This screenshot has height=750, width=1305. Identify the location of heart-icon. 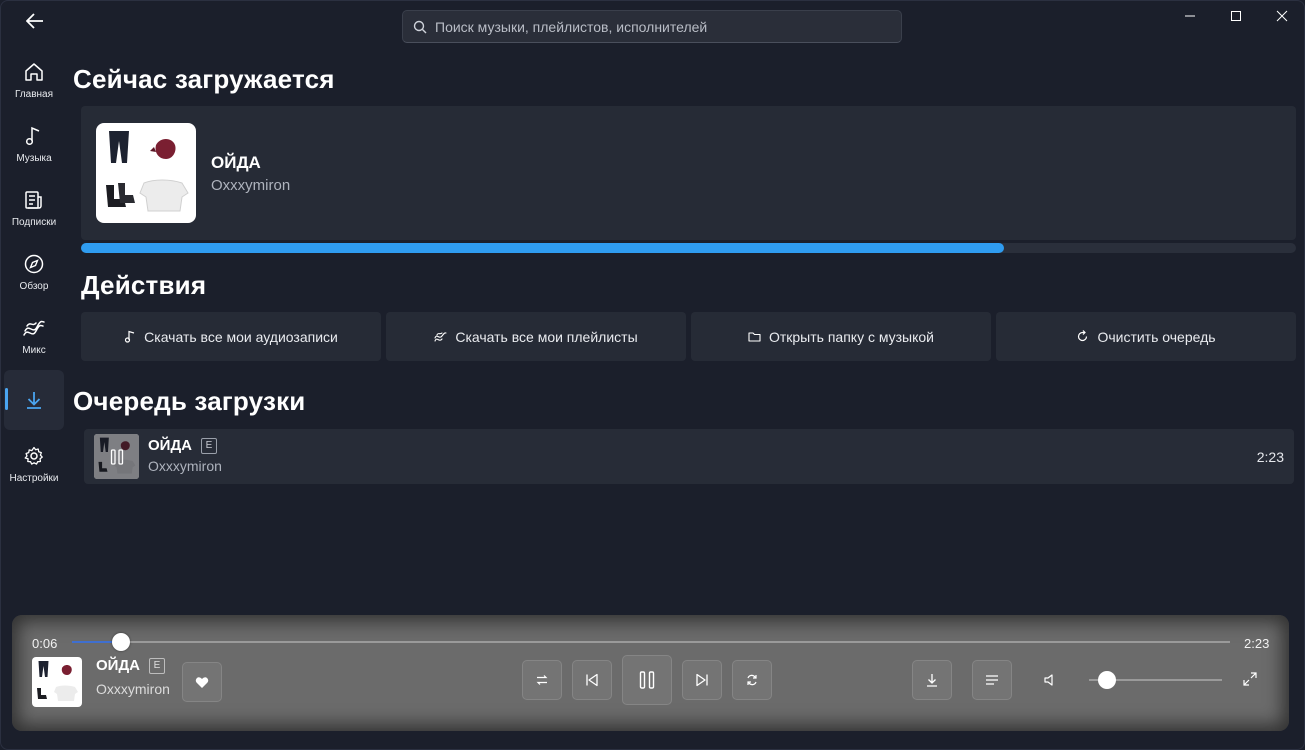
(202, 682).